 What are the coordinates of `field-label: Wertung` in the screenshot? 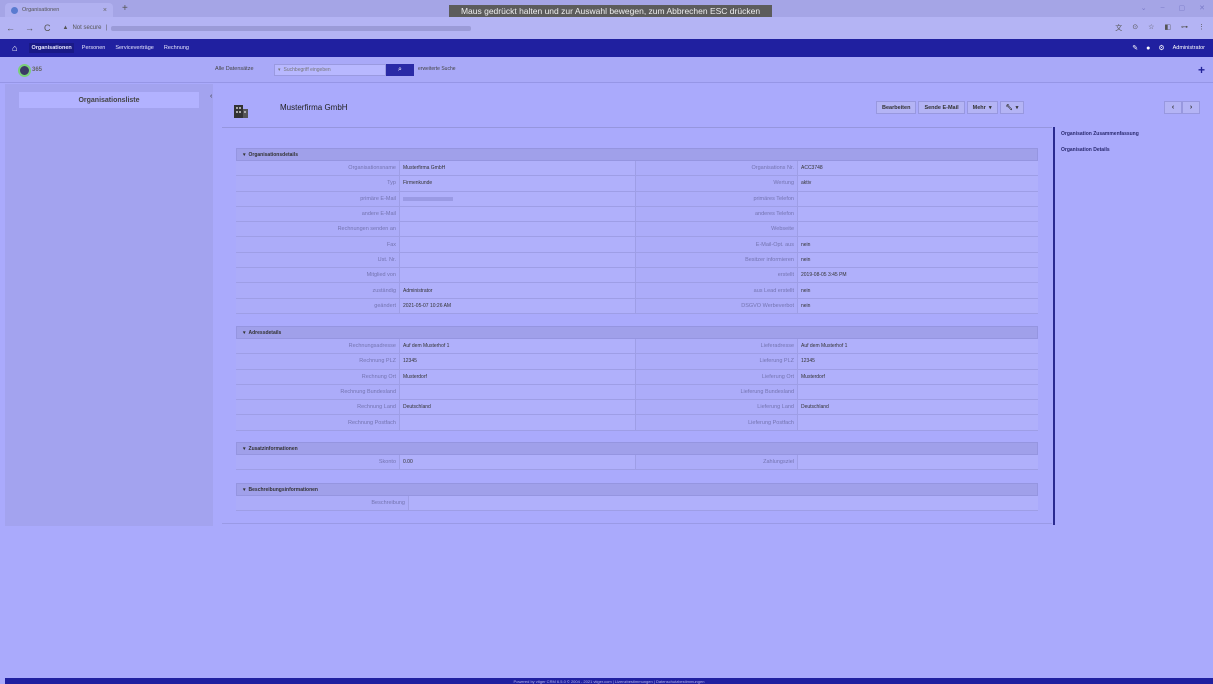 It's located at (716, 183).